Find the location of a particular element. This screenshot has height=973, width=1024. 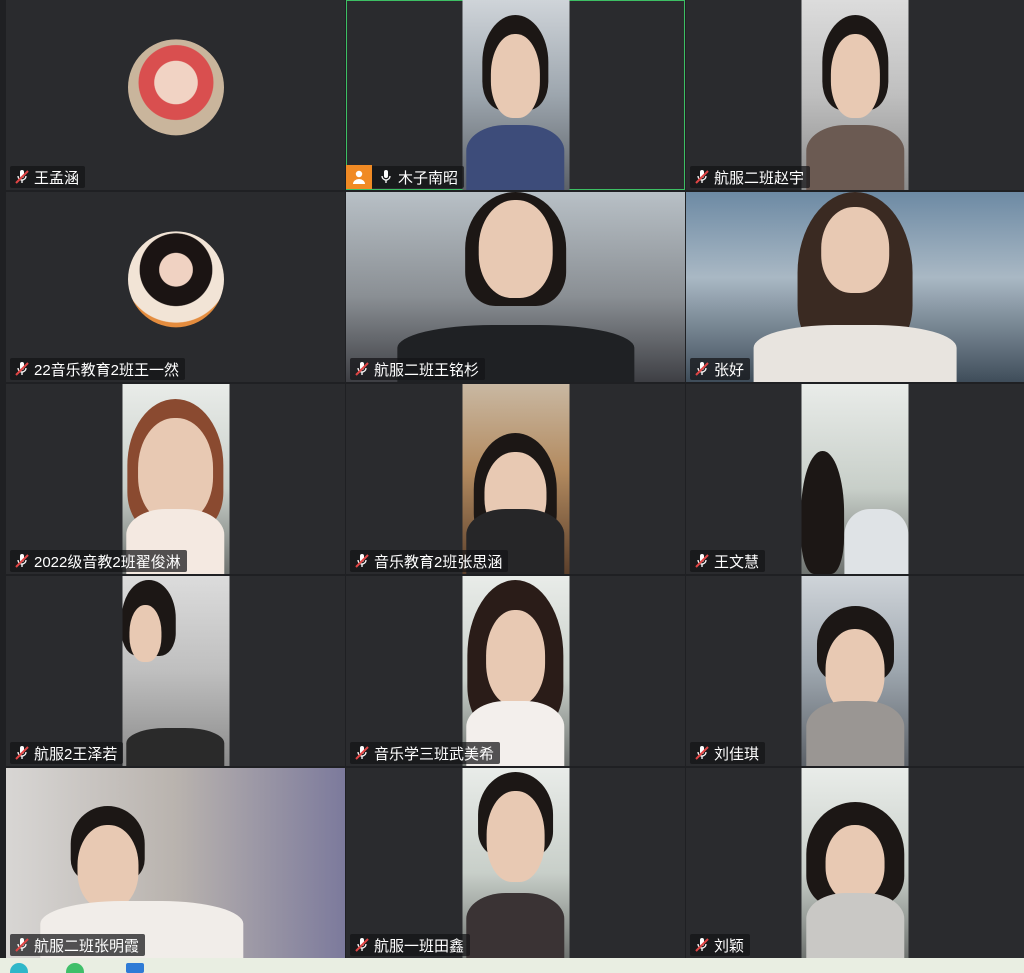

participant-tile: 音乐教育2班张思涵 is located at coordinates (515, 479).